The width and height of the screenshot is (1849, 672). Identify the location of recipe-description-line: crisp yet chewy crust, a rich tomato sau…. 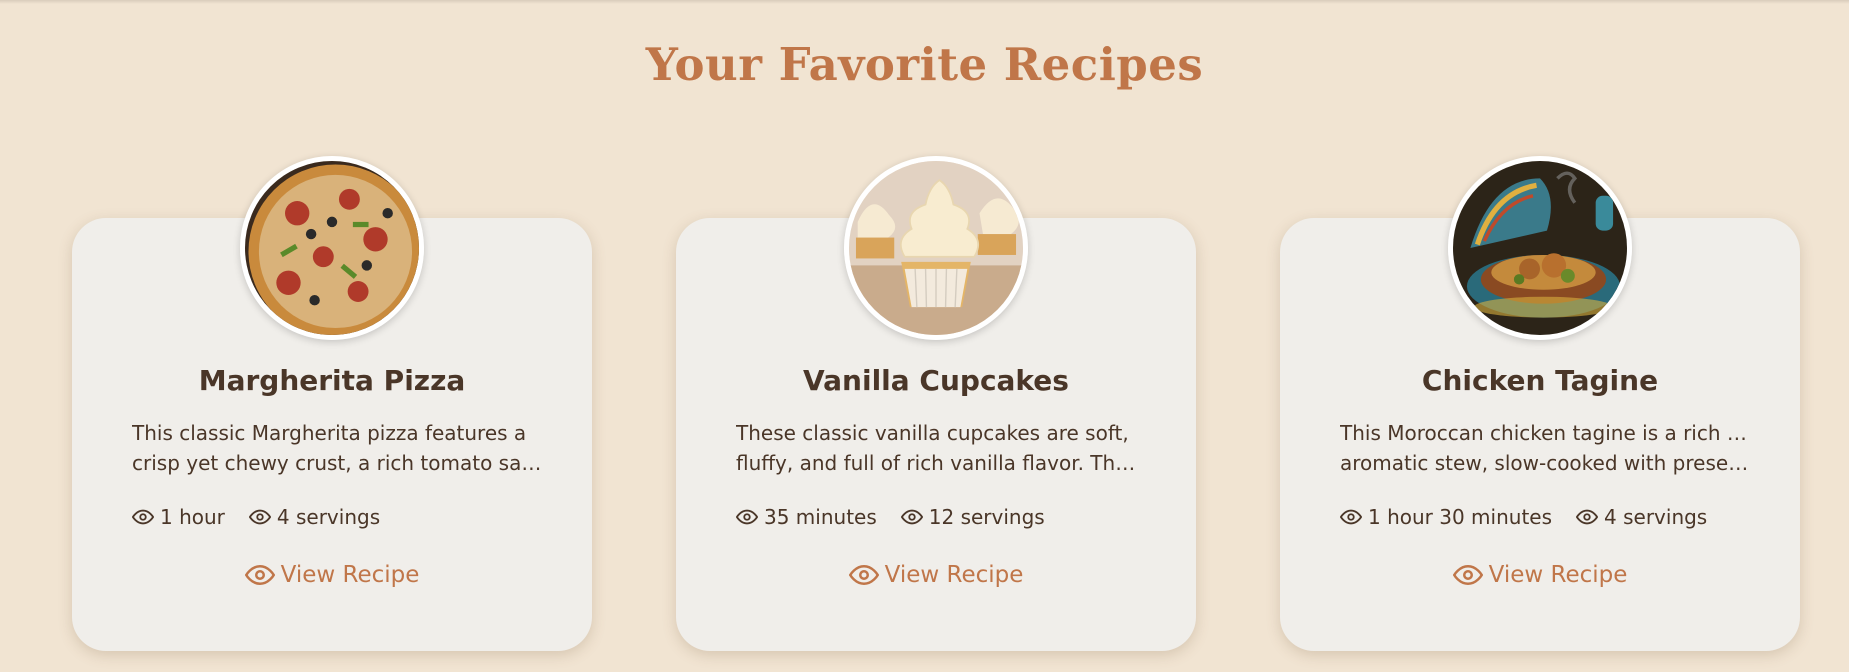
(337, 463).